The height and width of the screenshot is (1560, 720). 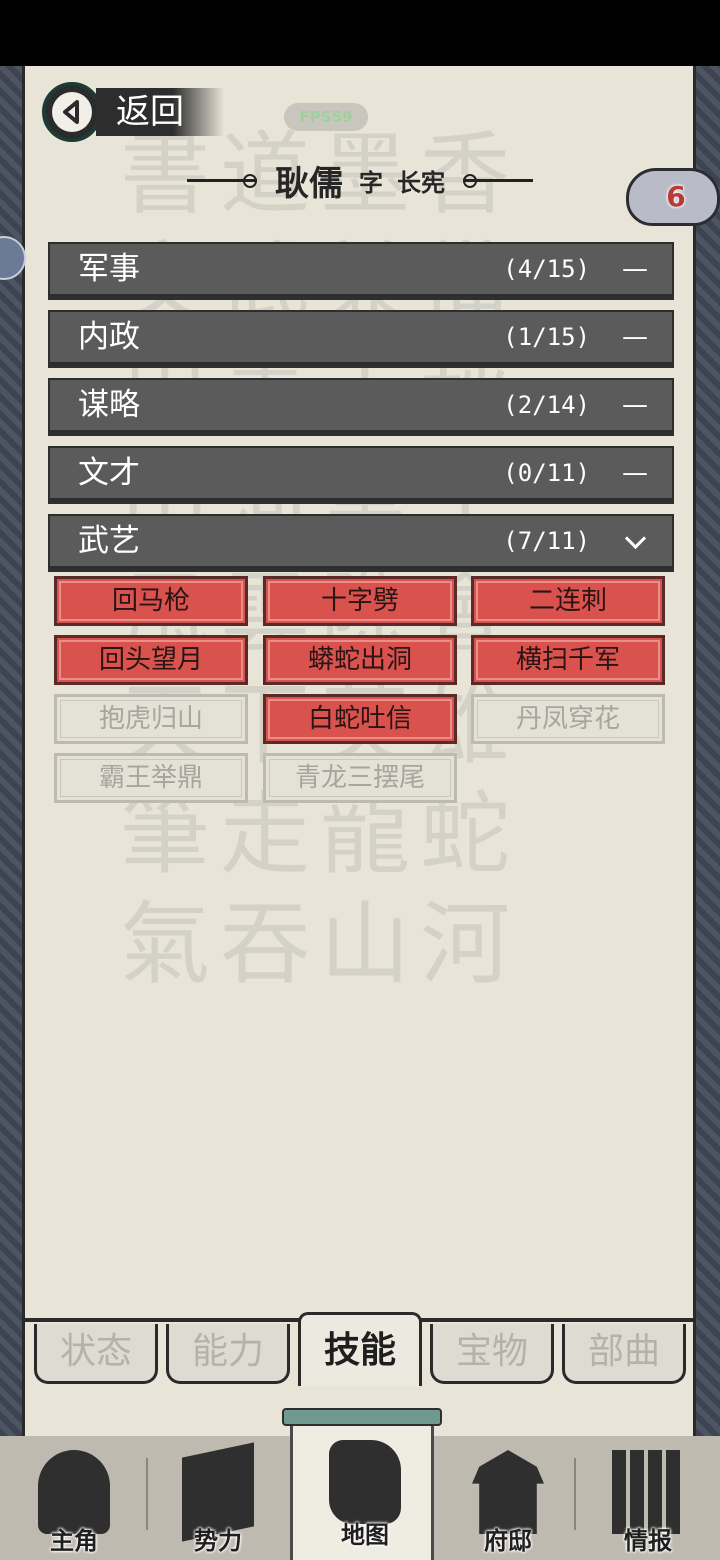 I want to click on tab-bar: 状态 能力 技能 宝物 部曲, so click(x=361, y=1351).